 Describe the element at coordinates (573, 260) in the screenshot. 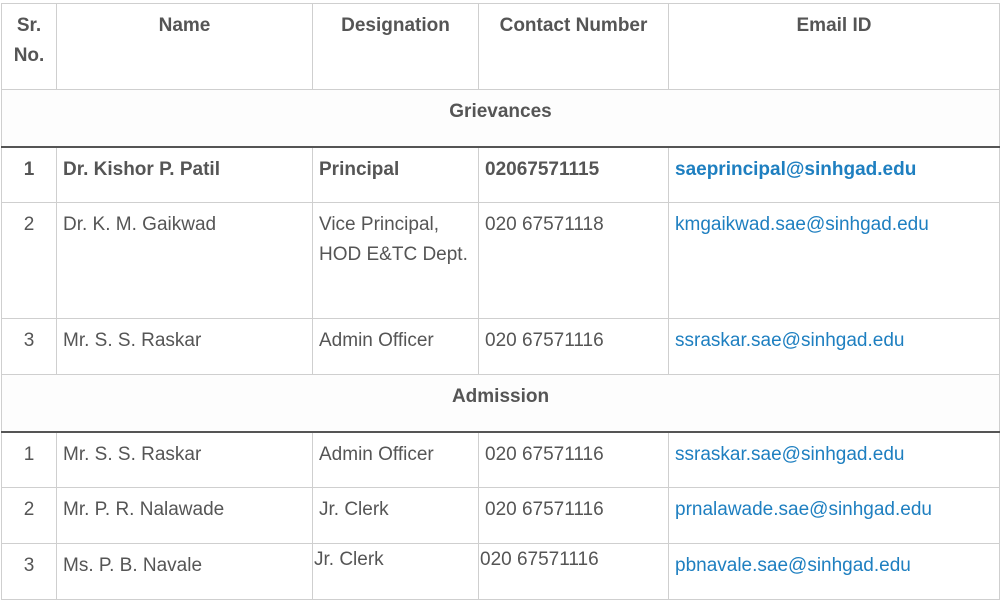

I see `contact-cell: 020 67571118` at that location.